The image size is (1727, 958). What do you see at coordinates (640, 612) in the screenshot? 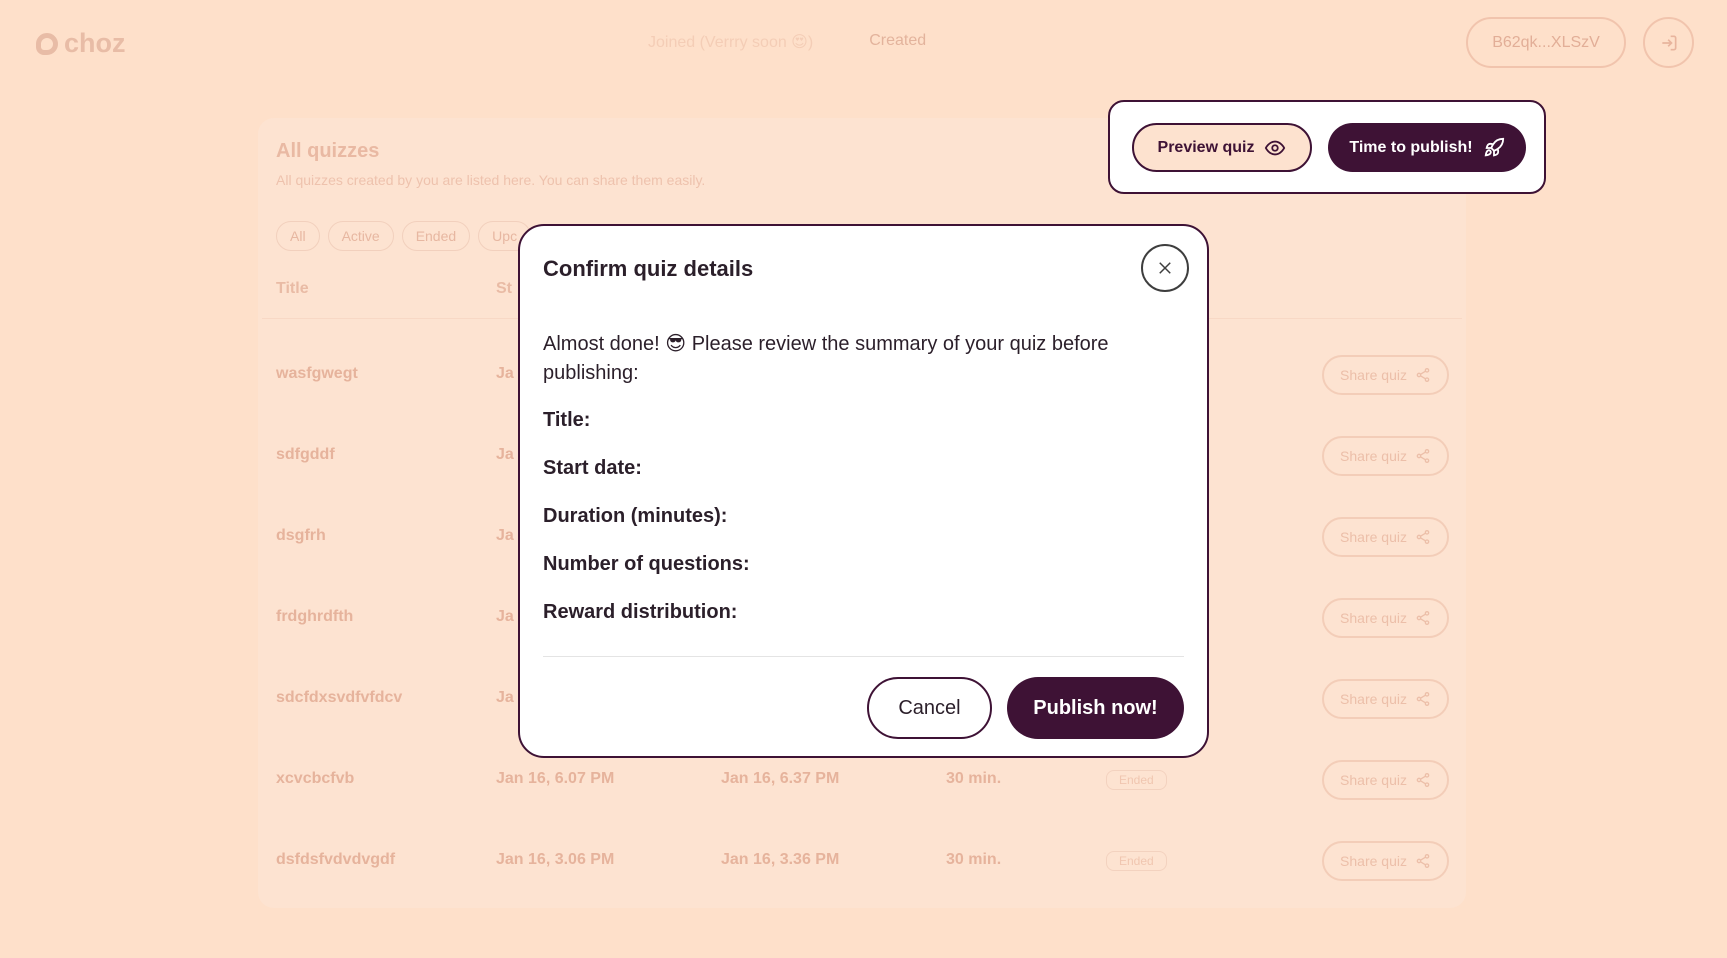
I see `detail-reward-label: Reward distribution:` at bounding box center [640, 612].